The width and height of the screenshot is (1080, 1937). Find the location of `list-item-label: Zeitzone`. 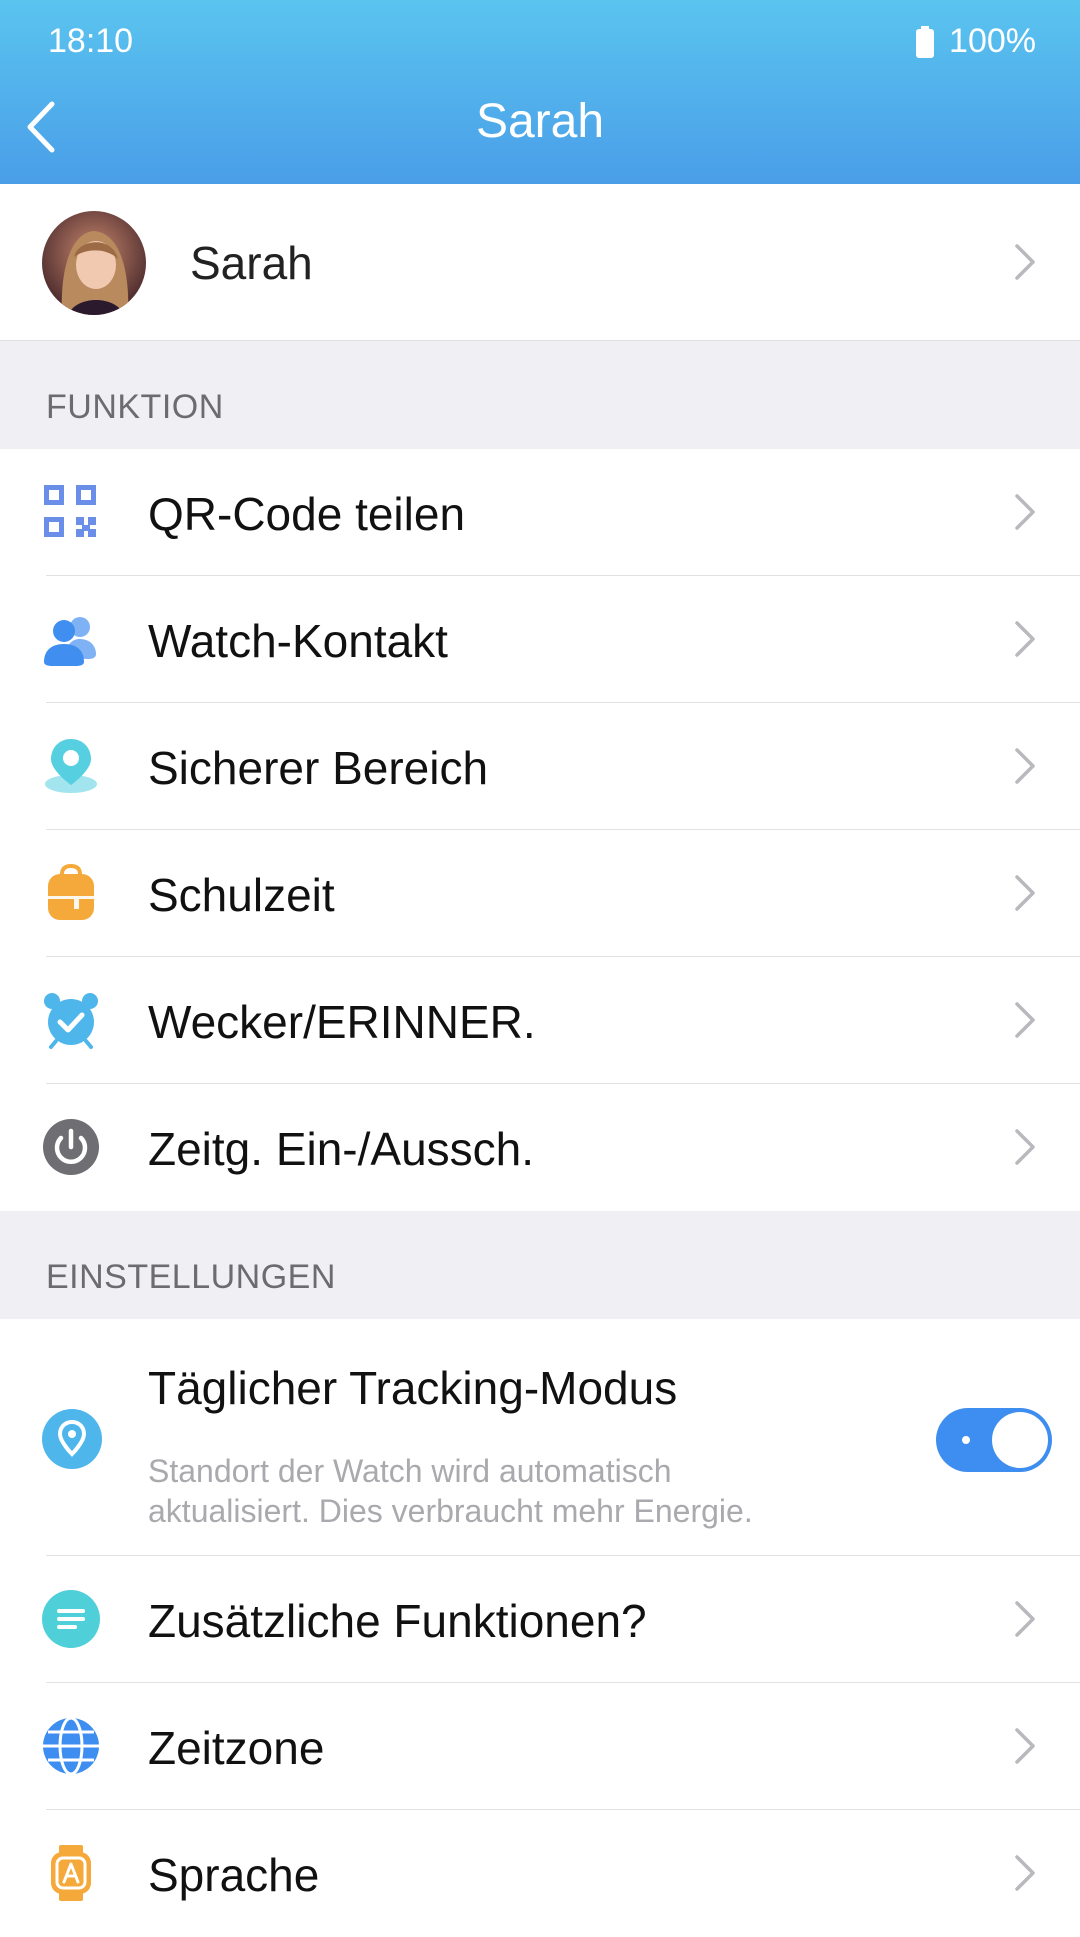

list-item-label: Zeitzone is located at coordinates (236, 1748).